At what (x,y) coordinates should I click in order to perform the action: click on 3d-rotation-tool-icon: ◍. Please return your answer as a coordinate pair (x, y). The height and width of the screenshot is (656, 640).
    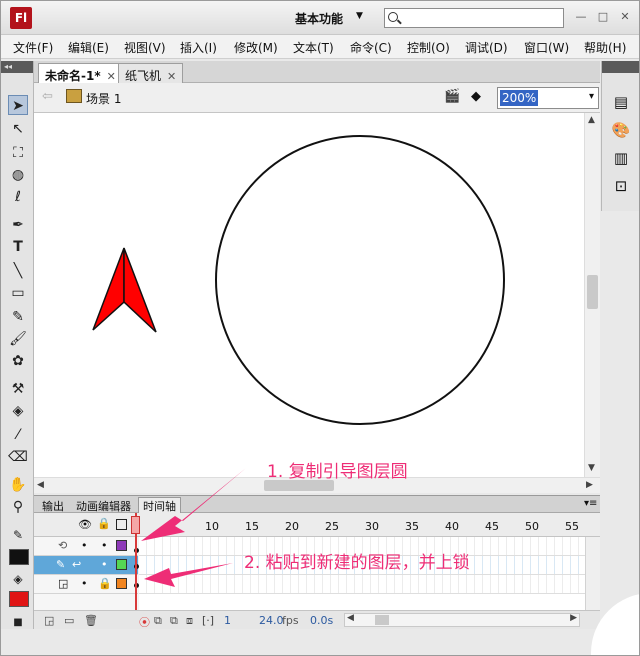
    Looking at the image, I should click on (18, 175).